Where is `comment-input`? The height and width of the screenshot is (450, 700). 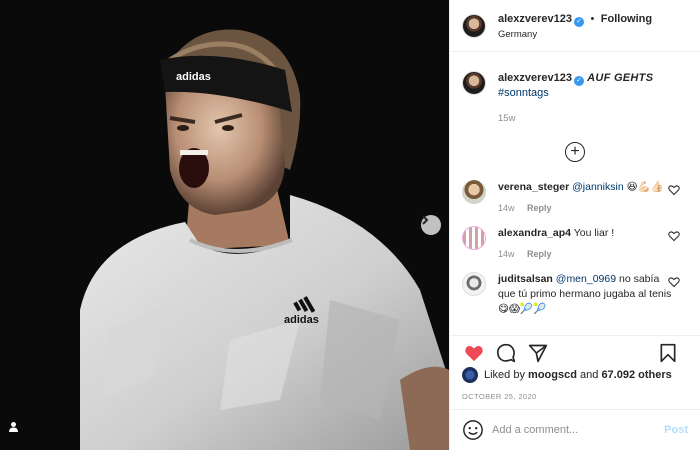 comment-input is located at coordinates (578, 430).